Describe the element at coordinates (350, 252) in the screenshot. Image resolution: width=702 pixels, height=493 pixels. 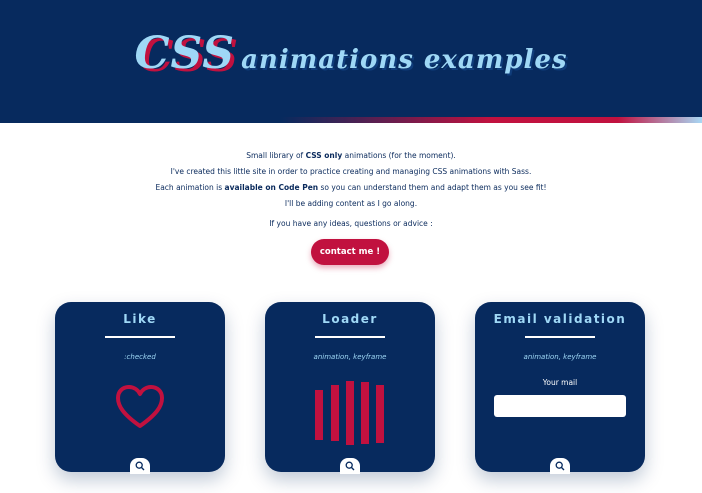
I see `contact-button: contact me !` at that location.